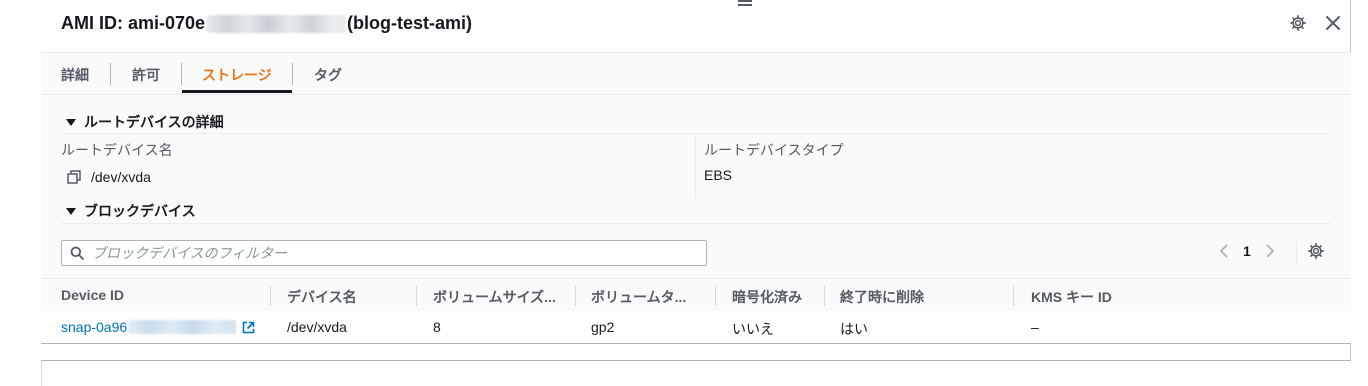 The width and height of the screenshot is (1368, 386). I want to click on root-device-name-value: /dev/xvda, so click(109, 177).